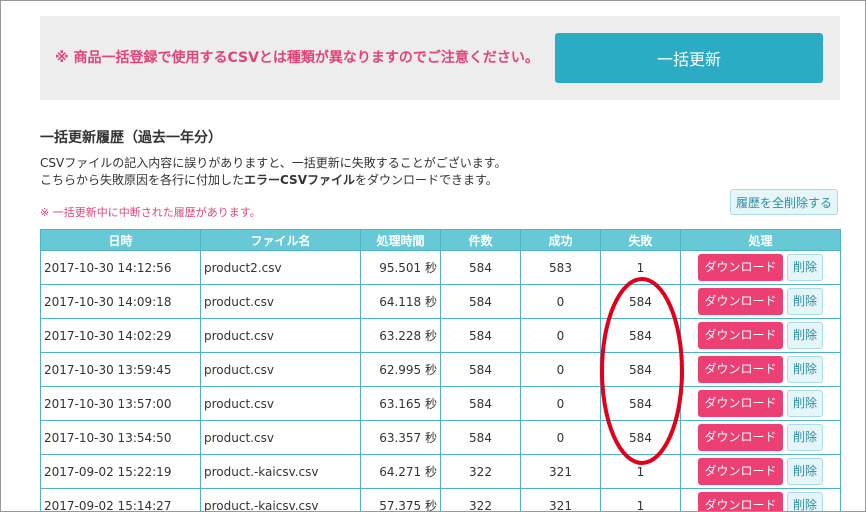 Image resolution: width=866 pixels, height=512 pixels. What do you see at coordinates (297, 58) in the screenshot?
I see `csv-type-notice: ※ 商品一括登録で使用するCSVとは種類が異なりますのでご注意ください。` at bounding box center [297, 58].